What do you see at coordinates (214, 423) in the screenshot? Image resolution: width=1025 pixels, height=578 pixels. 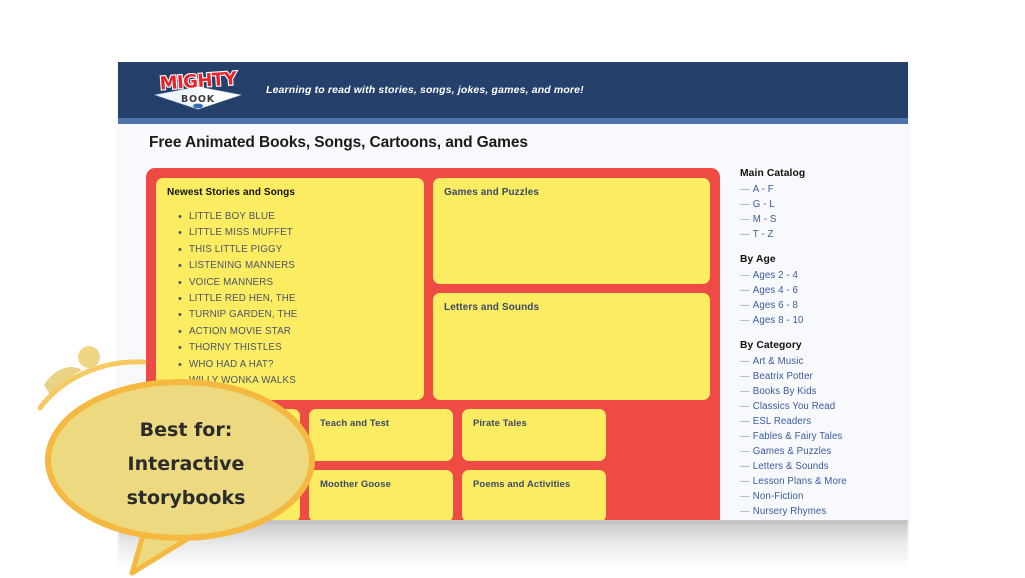 I see `tile-title: Pexi Has A Question` at bounding box center [214, 423].